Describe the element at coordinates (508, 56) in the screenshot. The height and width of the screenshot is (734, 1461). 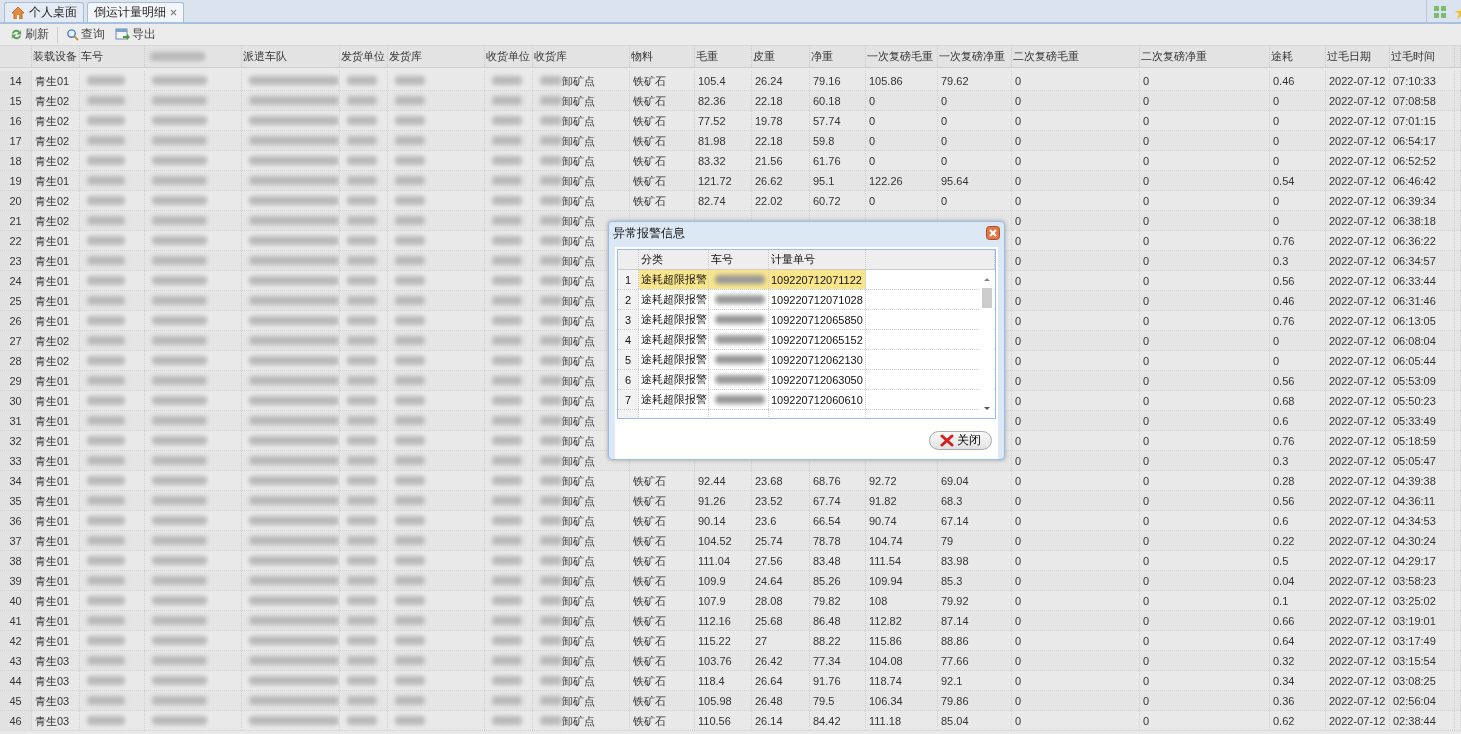
I see `column-header: 收货单位` at that location.